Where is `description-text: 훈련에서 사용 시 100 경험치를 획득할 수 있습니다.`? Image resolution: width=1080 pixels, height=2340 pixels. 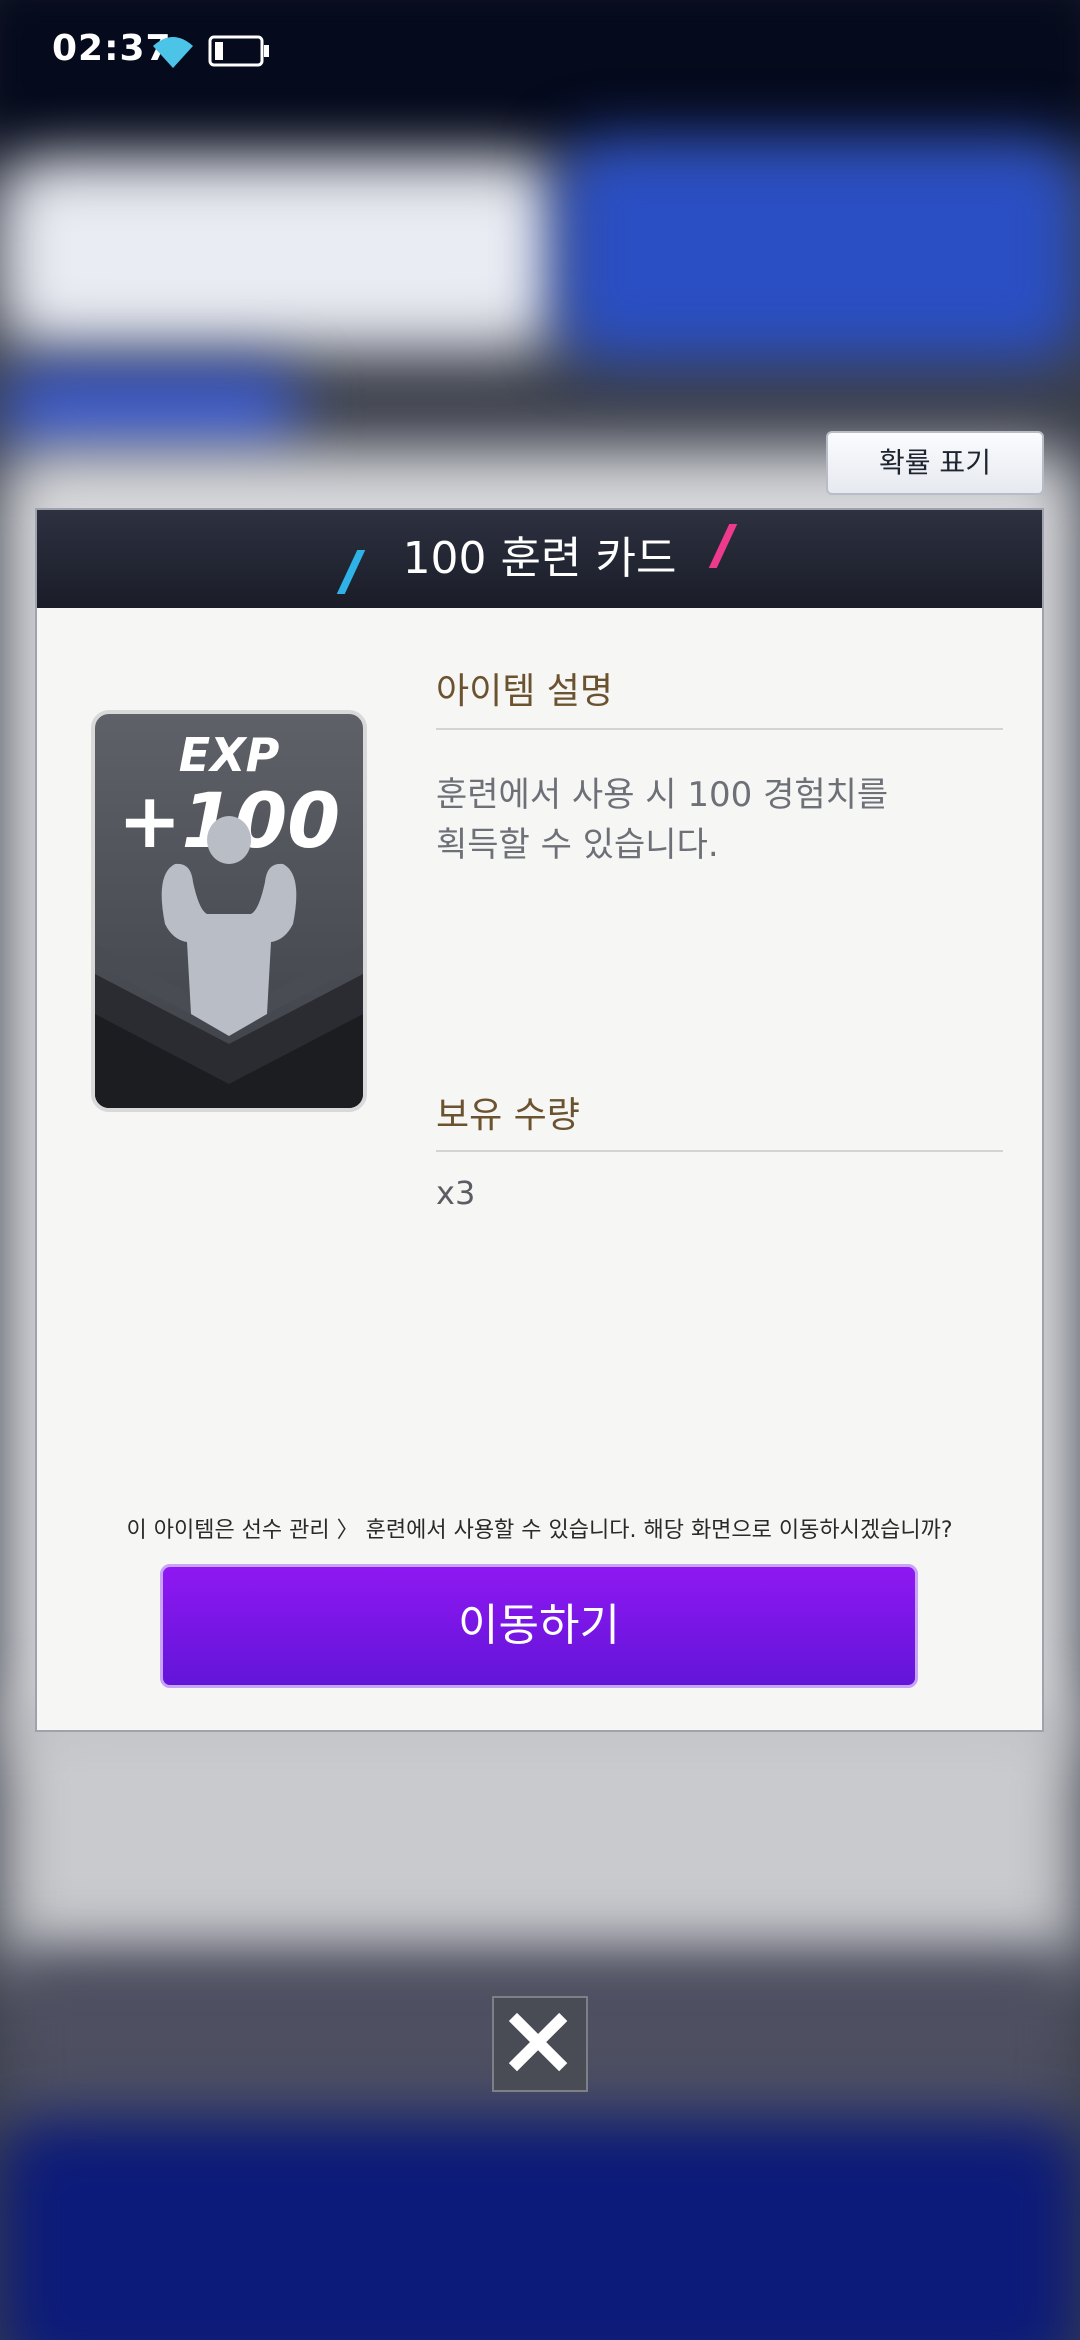
description-text: 훈련에서 사용 시 100 경험치를 획득할 수 있습니다. is located at coordinates (662, 820).